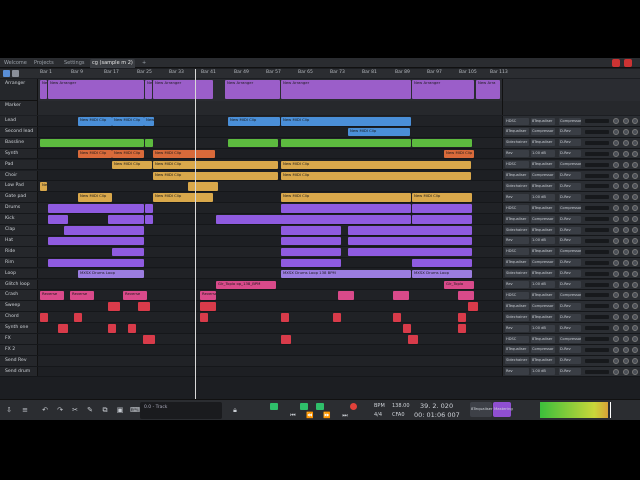  Describe the element at coordinates (19, 230) in the screenshot. I see `track-header: Clap` at that location.